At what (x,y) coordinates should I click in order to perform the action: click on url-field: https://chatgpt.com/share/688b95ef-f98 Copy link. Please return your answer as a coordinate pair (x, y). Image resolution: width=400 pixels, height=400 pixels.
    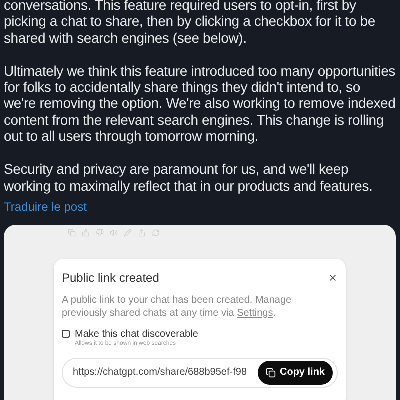
    Looking at the image, I should click on (200, 373).